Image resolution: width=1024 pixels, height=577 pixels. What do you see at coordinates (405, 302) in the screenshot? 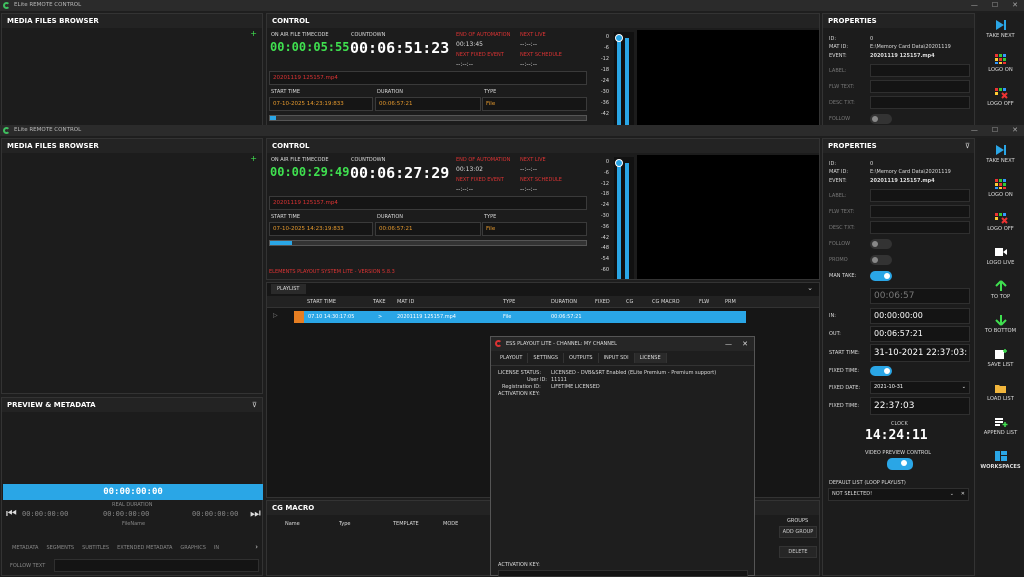
I see `col-mat-id: MAT ID` at bounding box center [405, 302].